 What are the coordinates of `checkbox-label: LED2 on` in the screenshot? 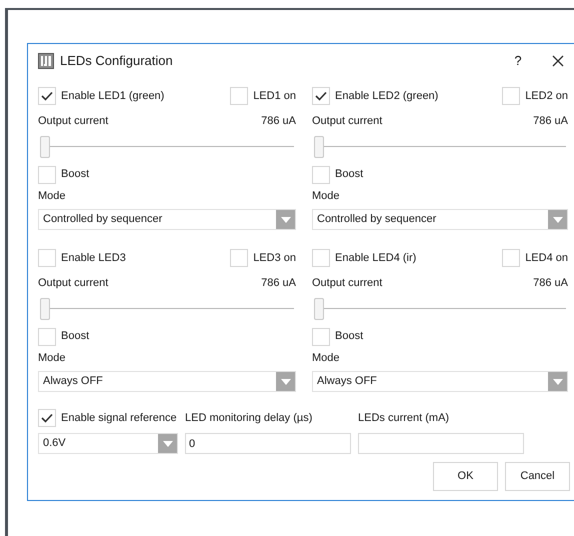 It's located at (546, 96).